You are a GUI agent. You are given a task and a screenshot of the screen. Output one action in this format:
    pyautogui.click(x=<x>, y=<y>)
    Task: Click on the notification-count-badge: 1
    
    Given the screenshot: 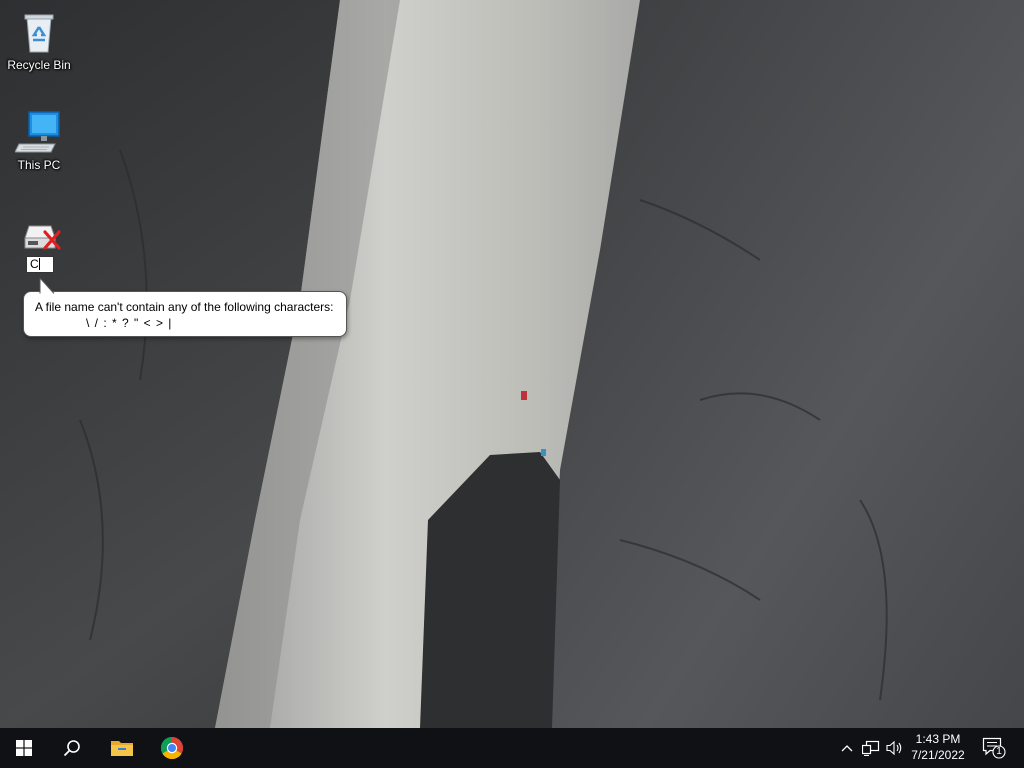 What is the action you would take?
    pyautogui.click(x=999, y=751)
    